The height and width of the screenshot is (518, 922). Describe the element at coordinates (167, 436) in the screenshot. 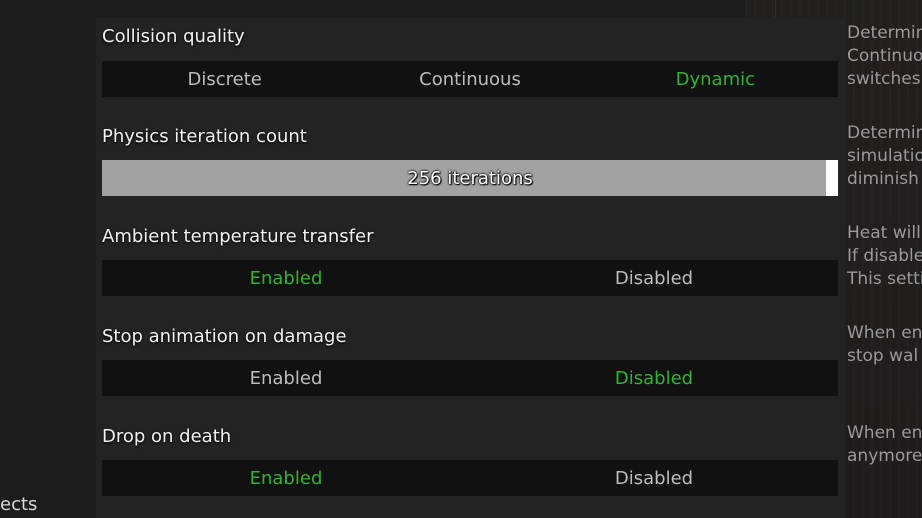

I see `setting-title: Drop on death` at that location.